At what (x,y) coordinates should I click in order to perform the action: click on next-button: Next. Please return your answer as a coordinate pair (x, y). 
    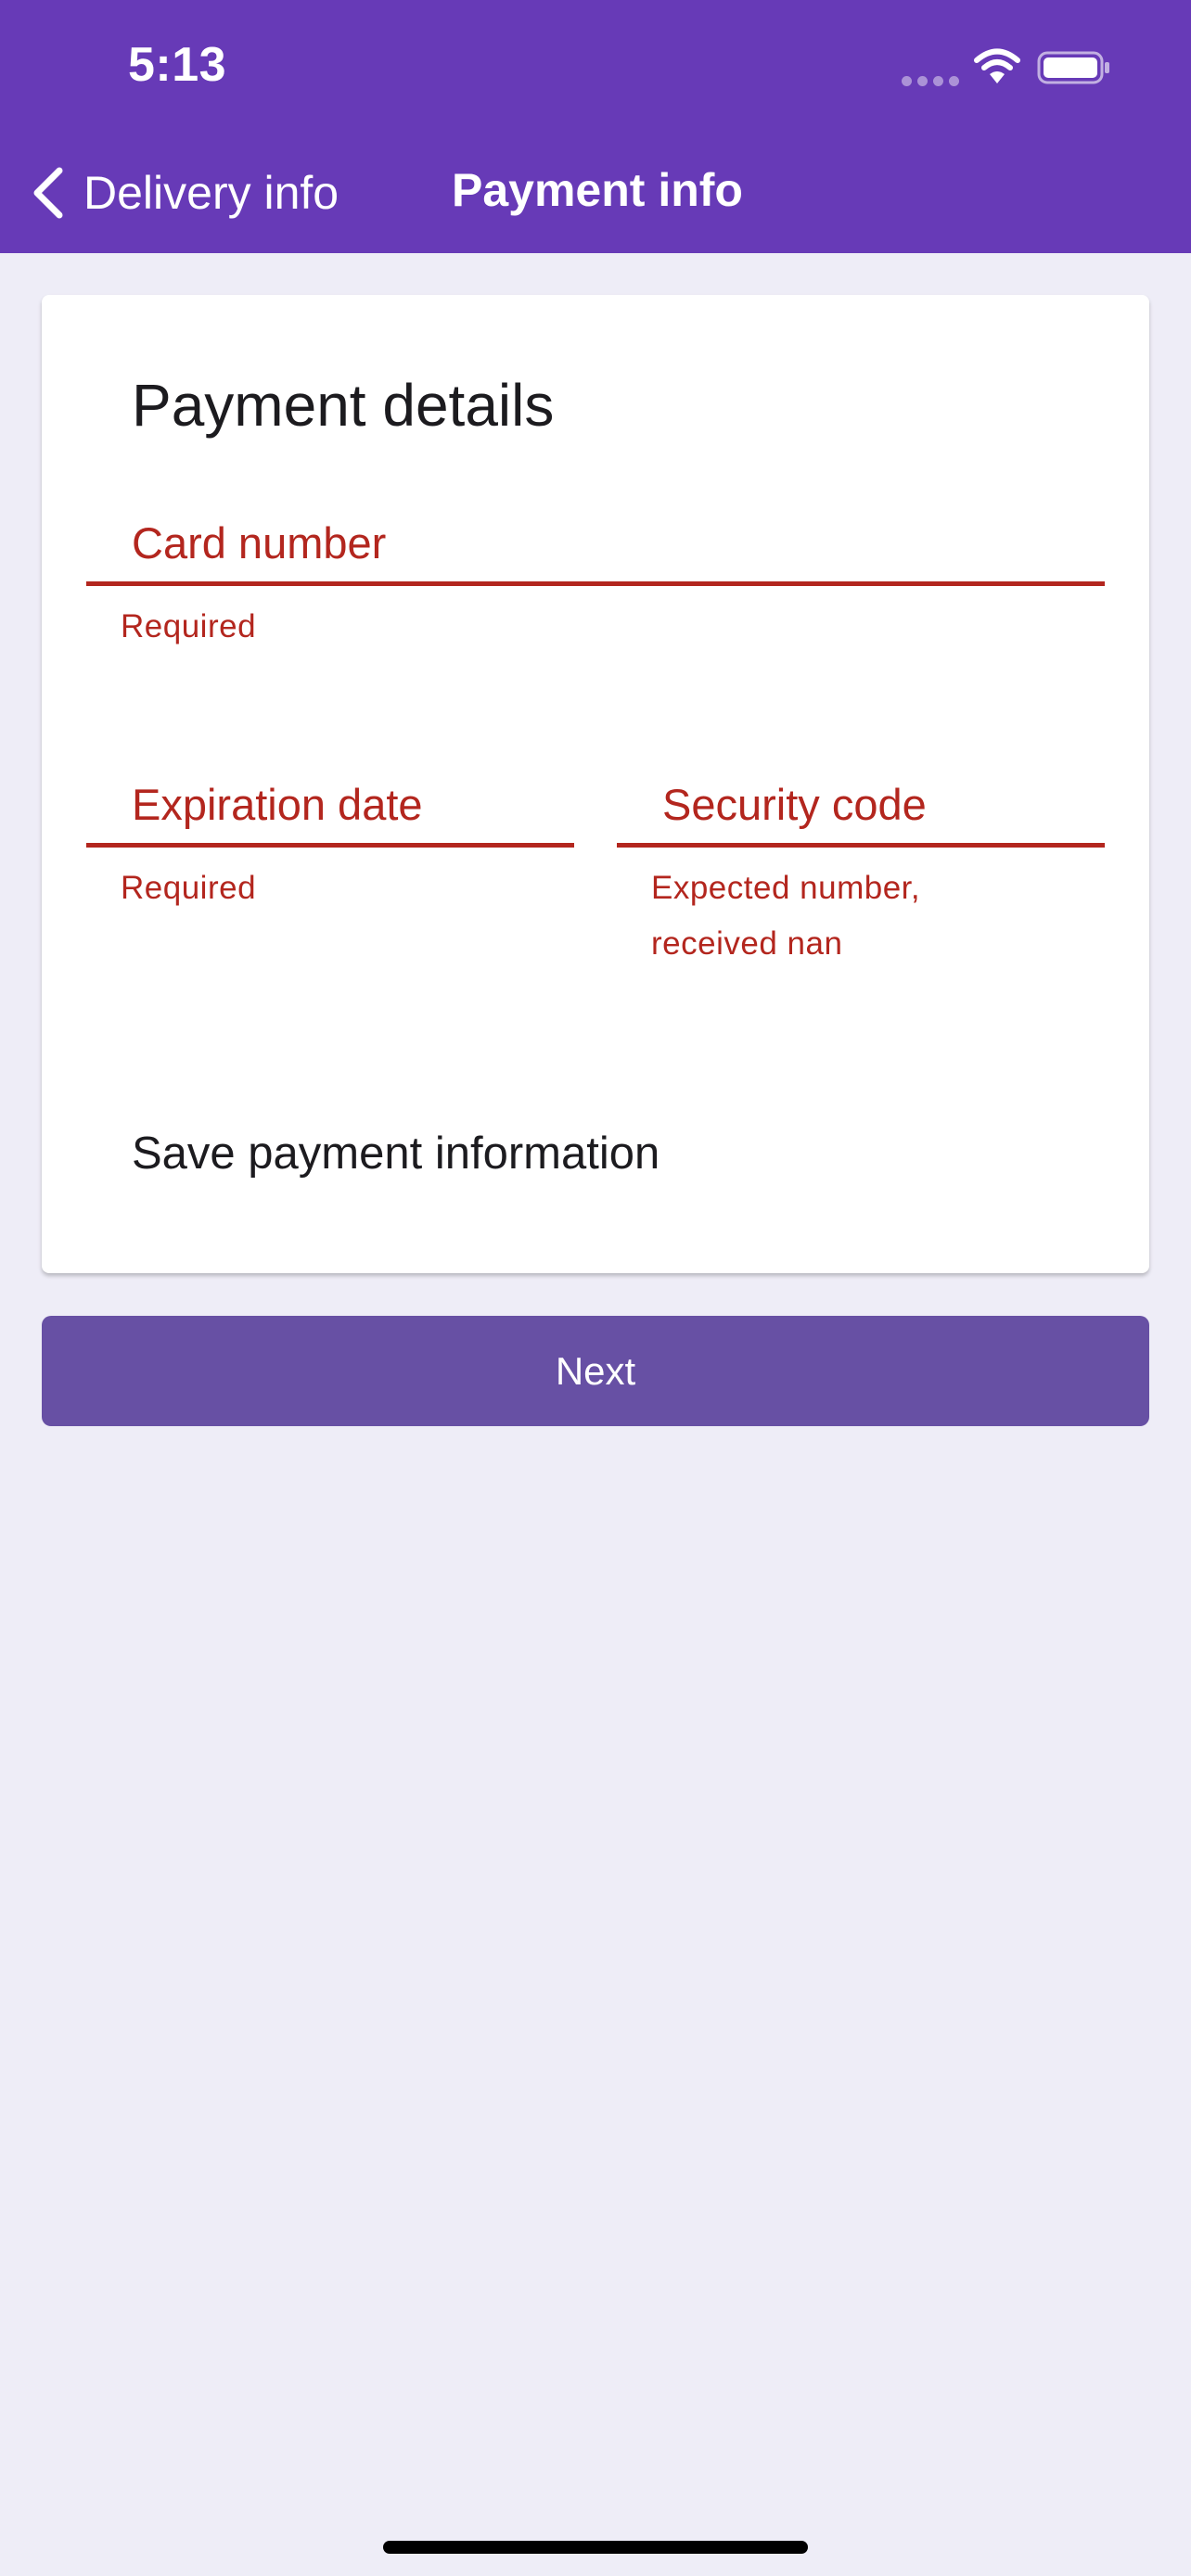
    Looking at the image, I should click on (595, 1371).